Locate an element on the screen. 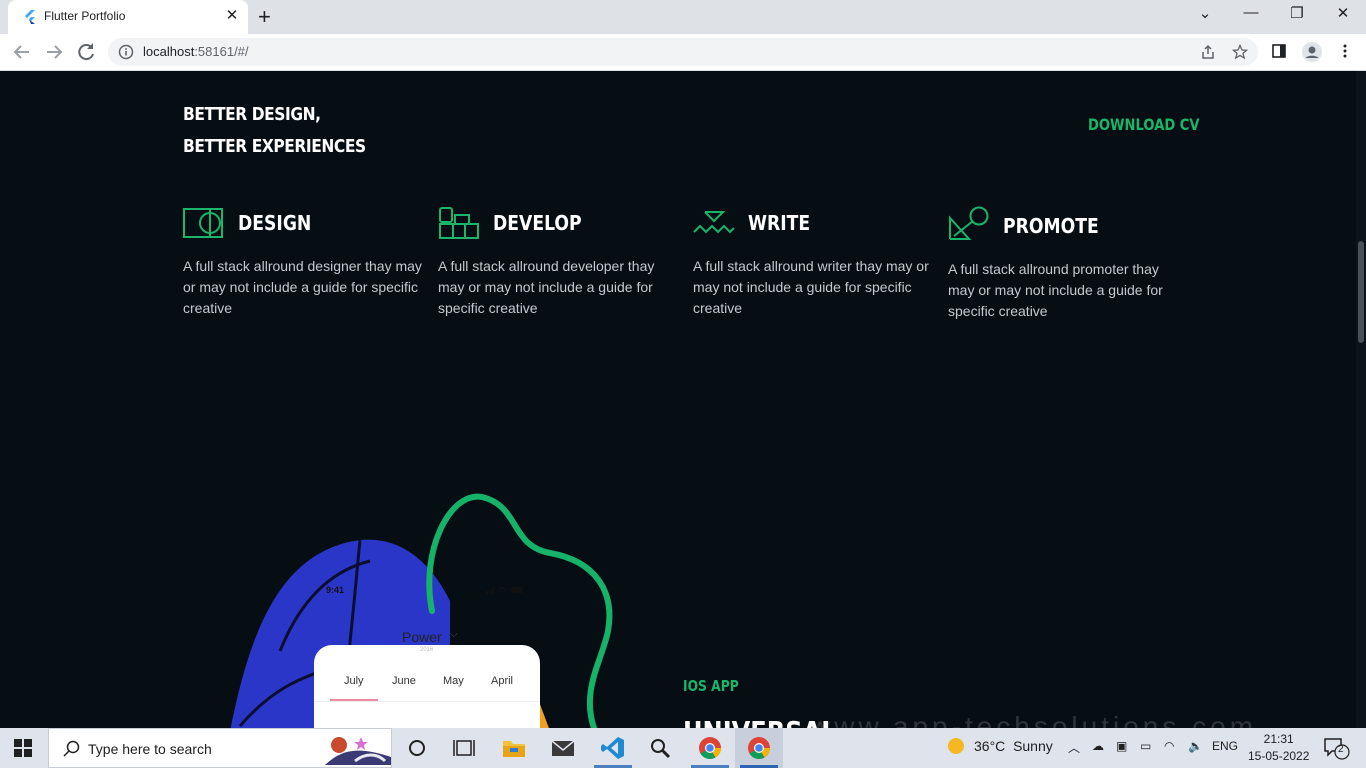  phone-year: 2016 is located at coordinates (427, 650).